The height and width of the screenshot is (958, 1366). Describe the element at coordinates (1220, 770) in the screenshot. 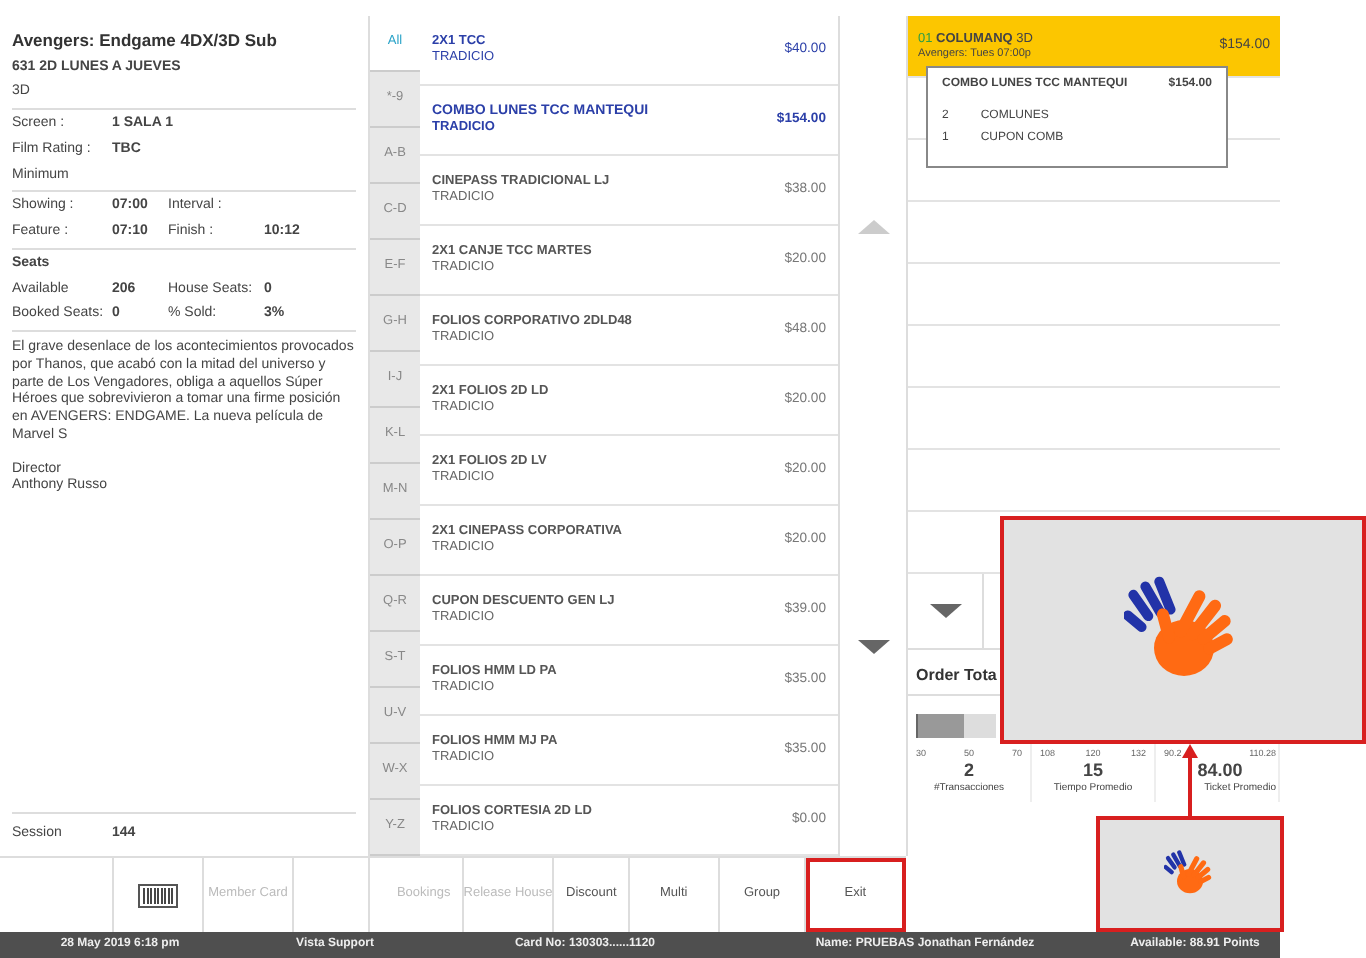

I see `gauge-value: 84.00` at that location.